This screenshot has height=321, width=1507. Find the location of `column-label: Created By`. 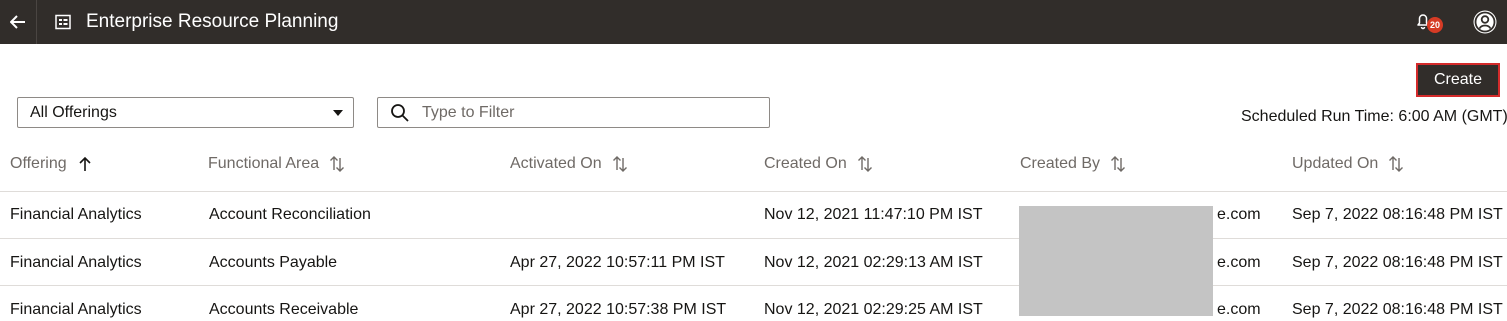

column-label: Created By is located at coordinates (1060, 163).